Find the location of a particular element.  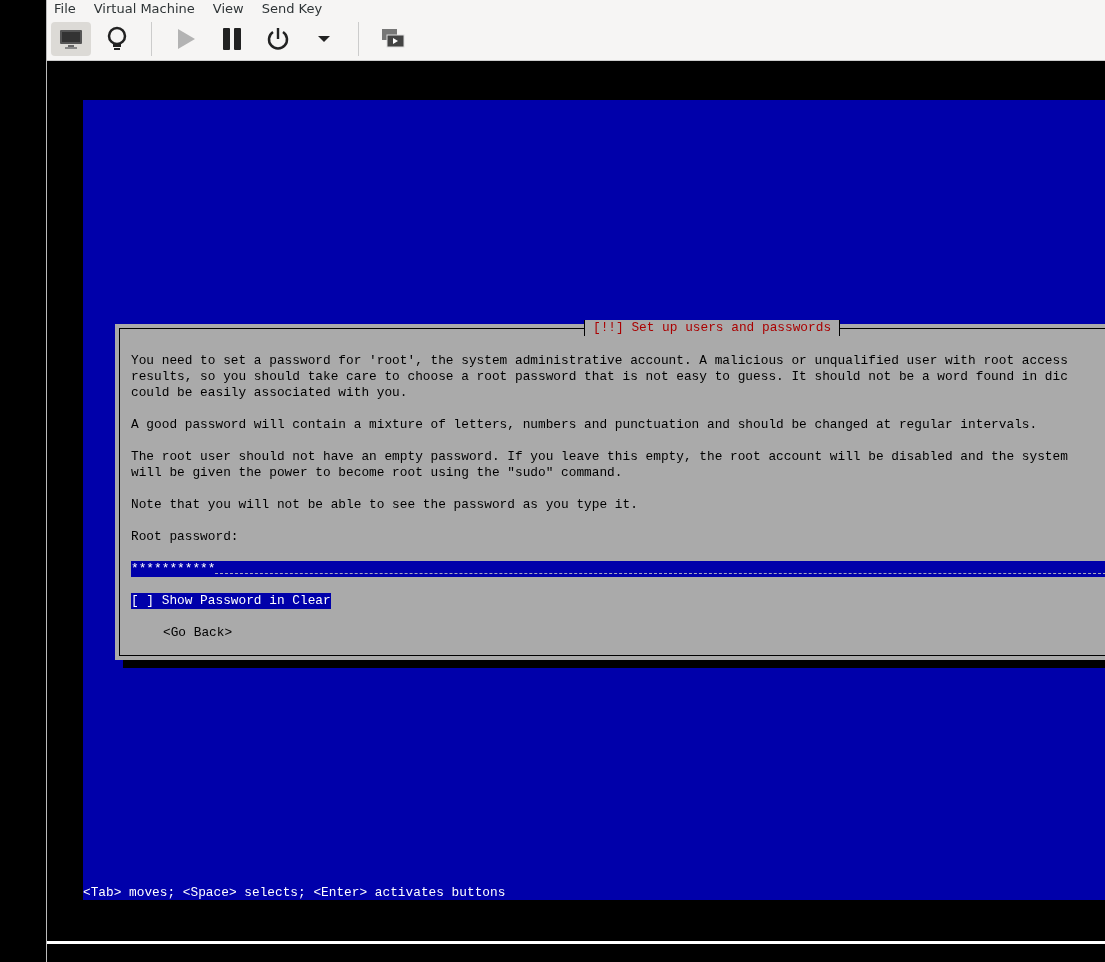

help-line: <Tab> moves; <Space> selects; <Enter> activates buttons is located at coordinates (294, 892).